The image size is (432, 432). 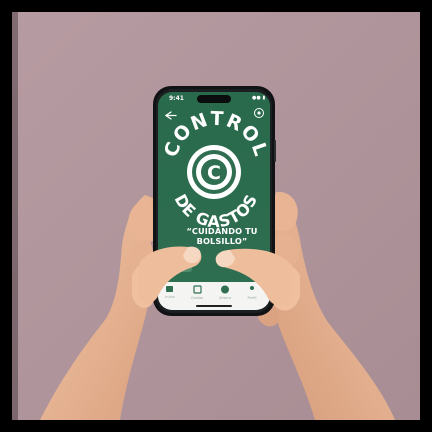 What do you see at coordinates (197, 298) in the screenshot?
I see `nav-label-gastos: Gastos` at bounding box center [197, 298].